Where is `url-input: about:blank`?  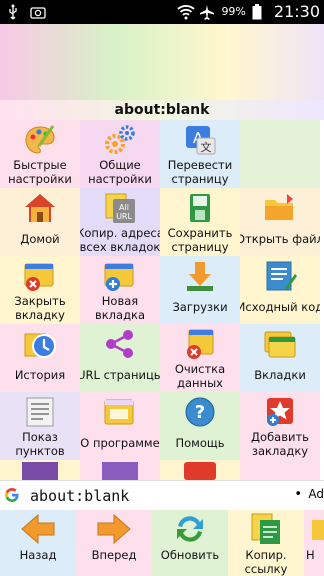
url-input: about:blank is located at coordinates (79, 496).